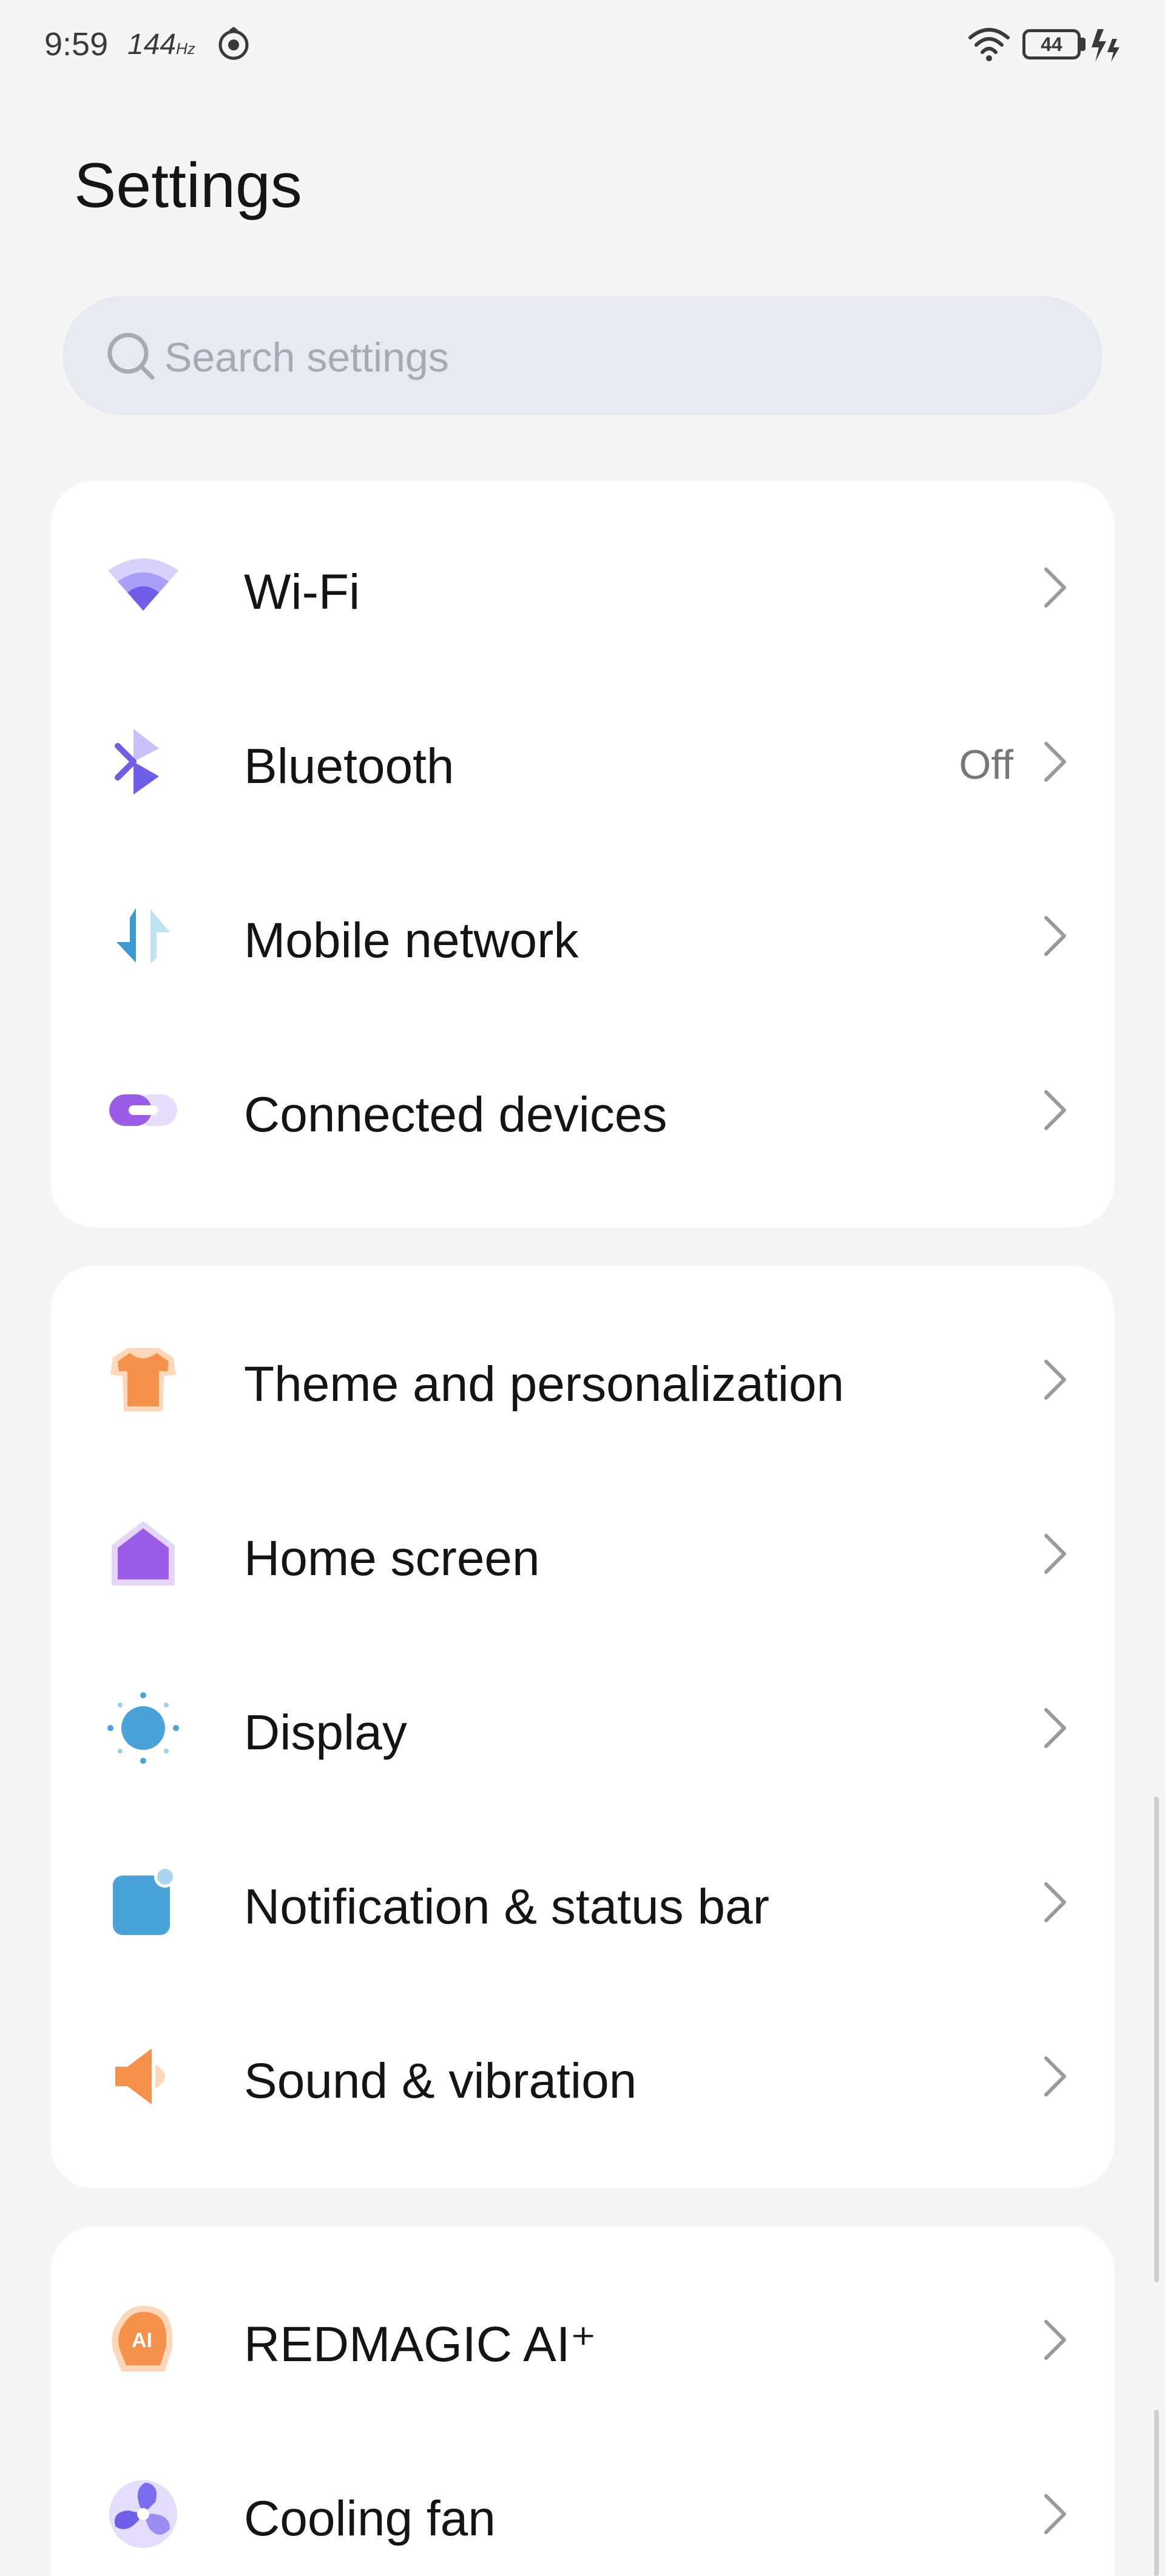 The image size is (1165, 2576). I want to click on status-time: 9:59, so click(76, 44).